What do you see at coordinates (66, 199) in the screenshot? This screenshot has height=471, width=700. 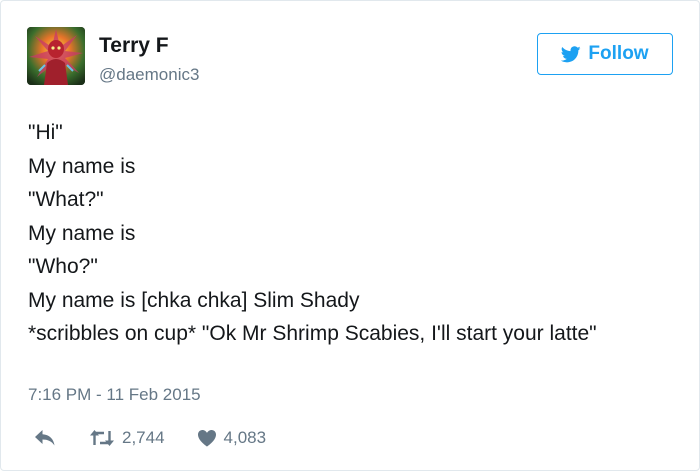 I see `tweet-text-line: "What?"` at bounding box center [66, 199].